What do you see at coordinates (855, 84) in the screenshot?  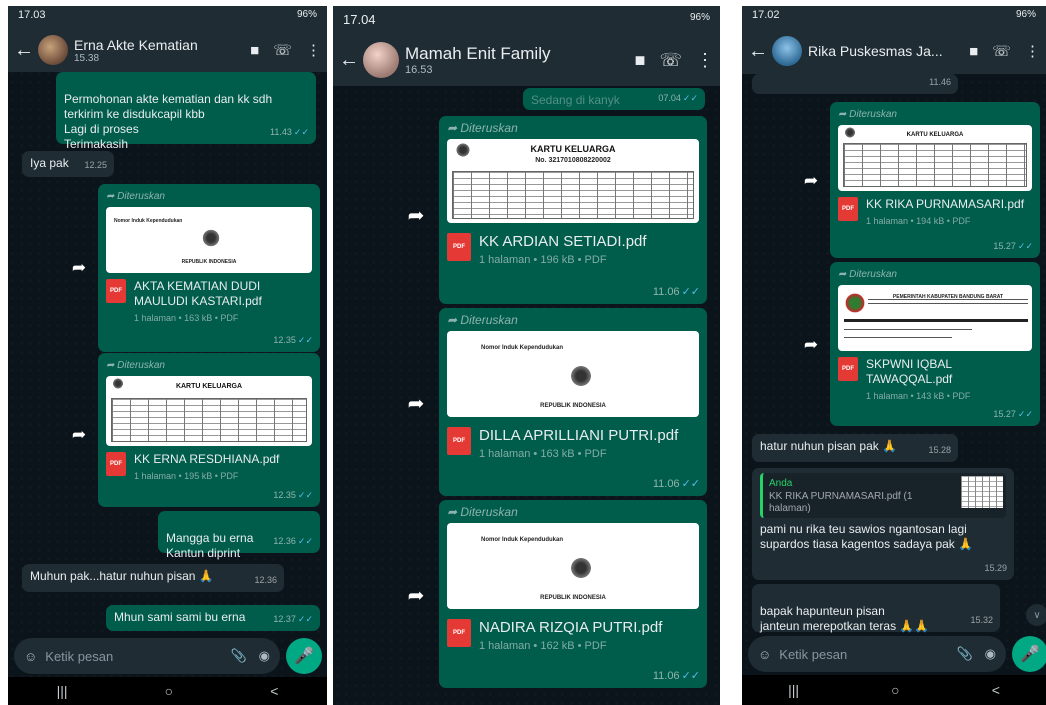 I see `message-incoming-partial: 11.46` at bounding box center [855, 84].